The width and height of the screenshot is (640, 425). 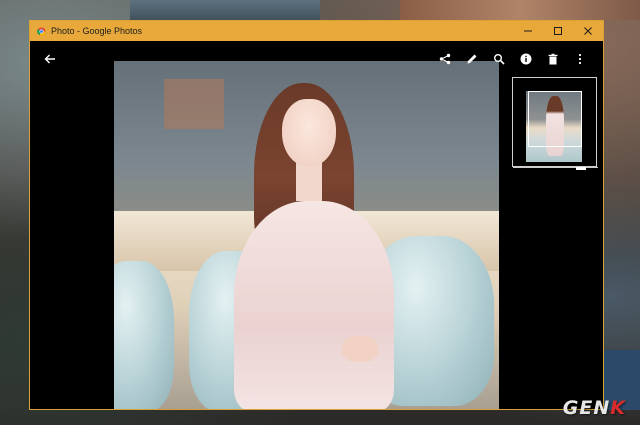 I want to click on close-icon, so click(x=588, y=31).